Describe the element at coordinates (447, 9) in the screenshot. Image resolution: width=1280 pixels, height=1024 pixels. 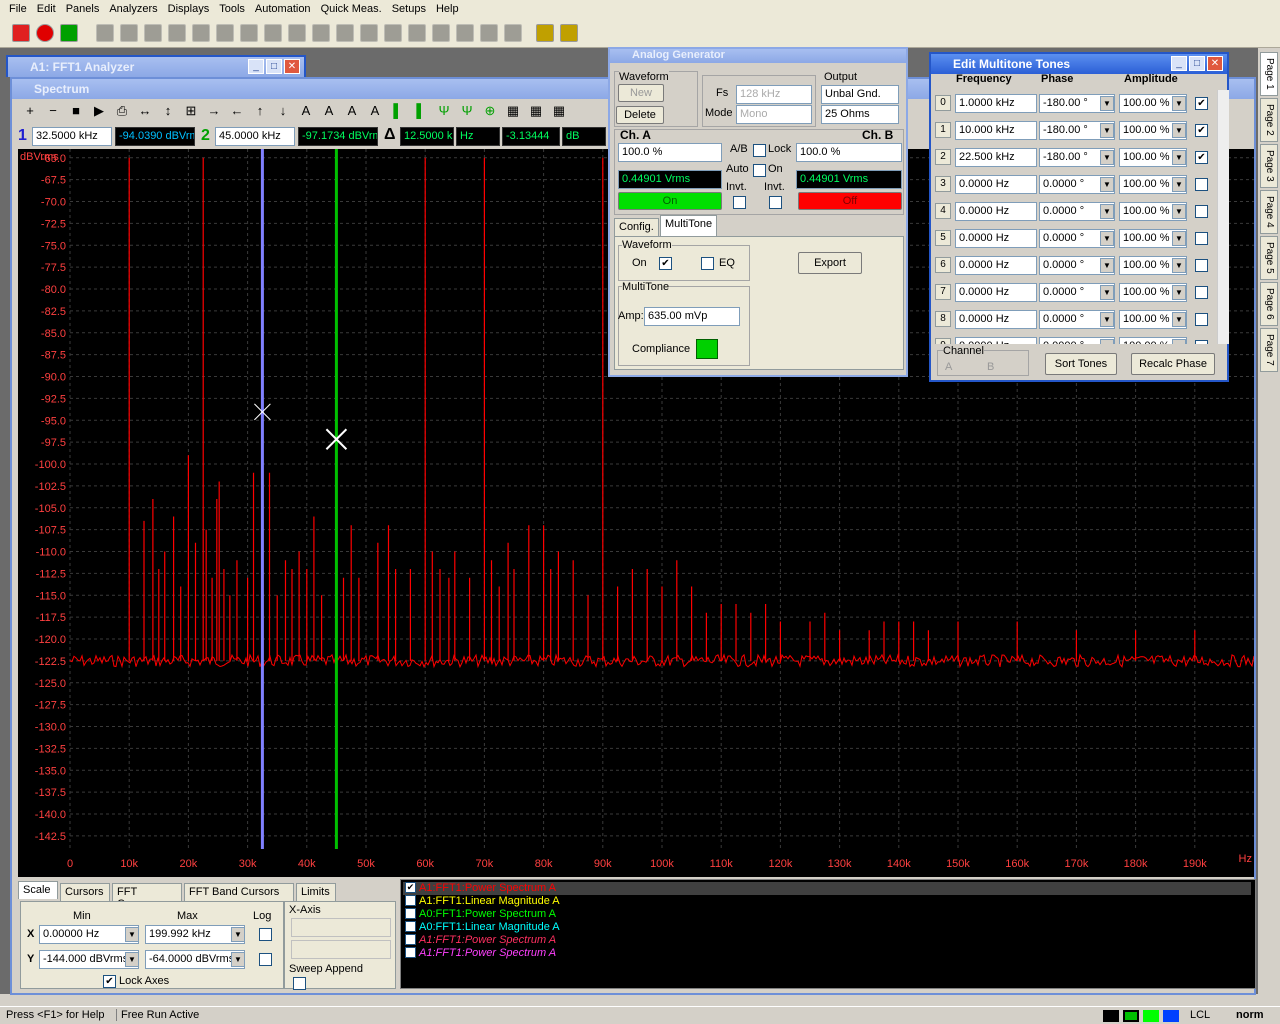
I see `menu-item-9: Help` at that location.